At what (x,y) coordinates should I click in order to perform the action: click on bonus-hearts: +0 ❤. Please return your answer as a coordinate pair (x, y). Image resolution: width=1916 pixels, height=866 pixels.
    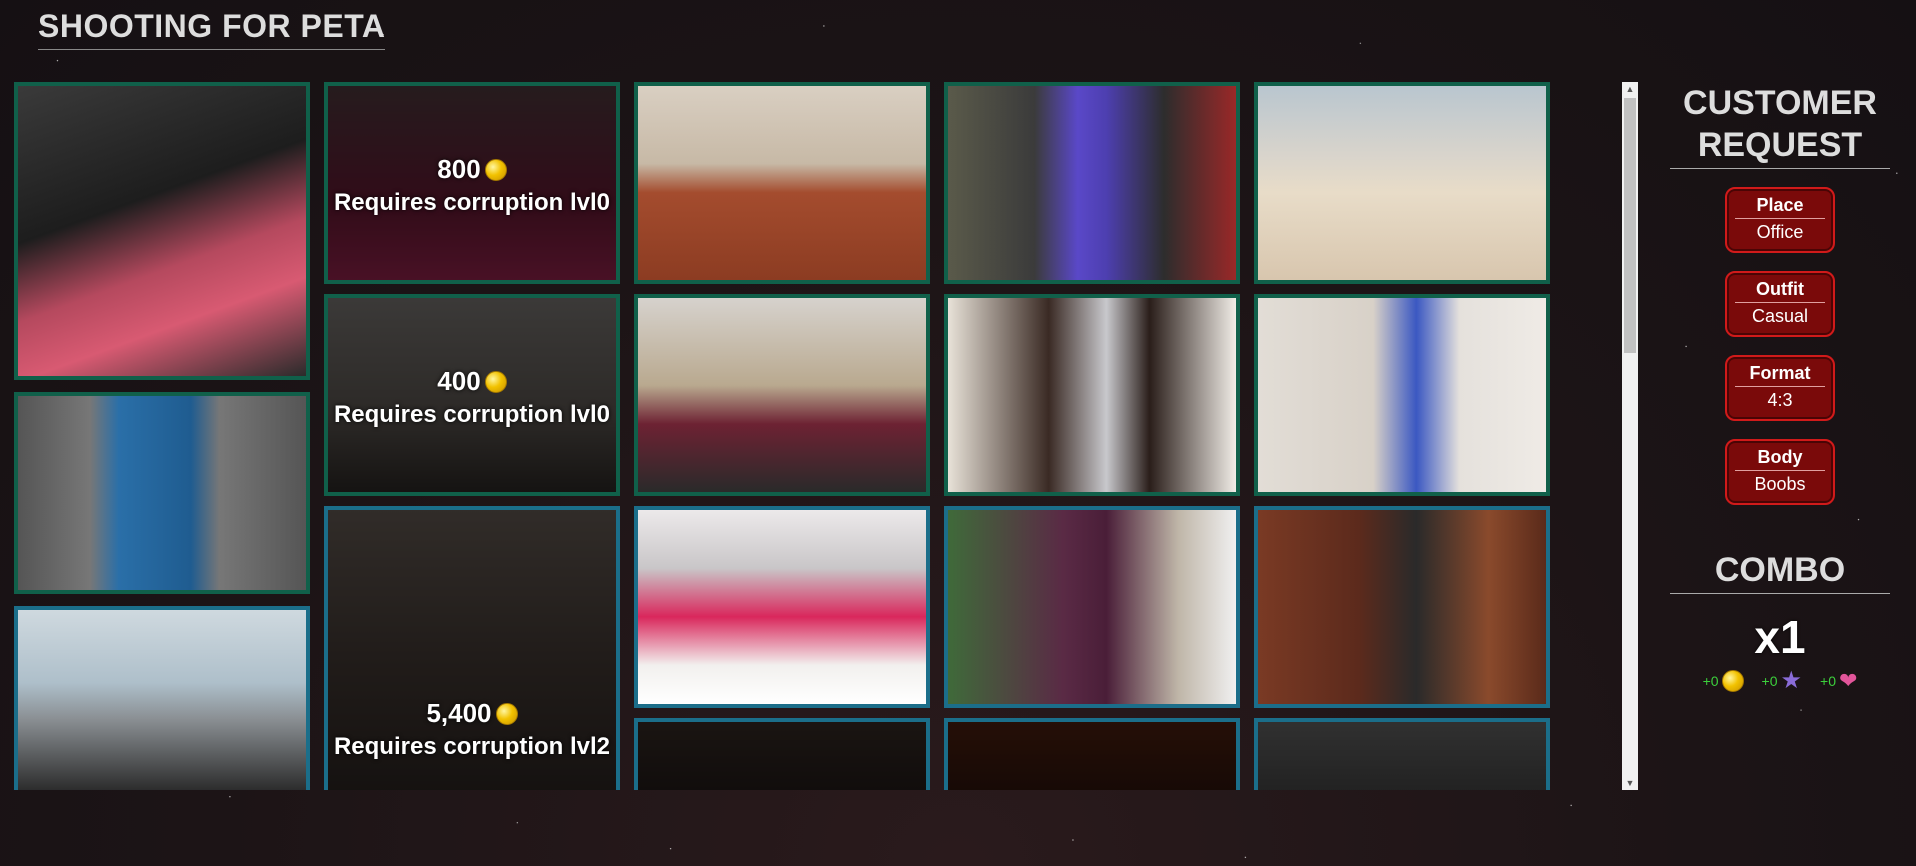
    Looking at the image, I should click on (1839, 680).